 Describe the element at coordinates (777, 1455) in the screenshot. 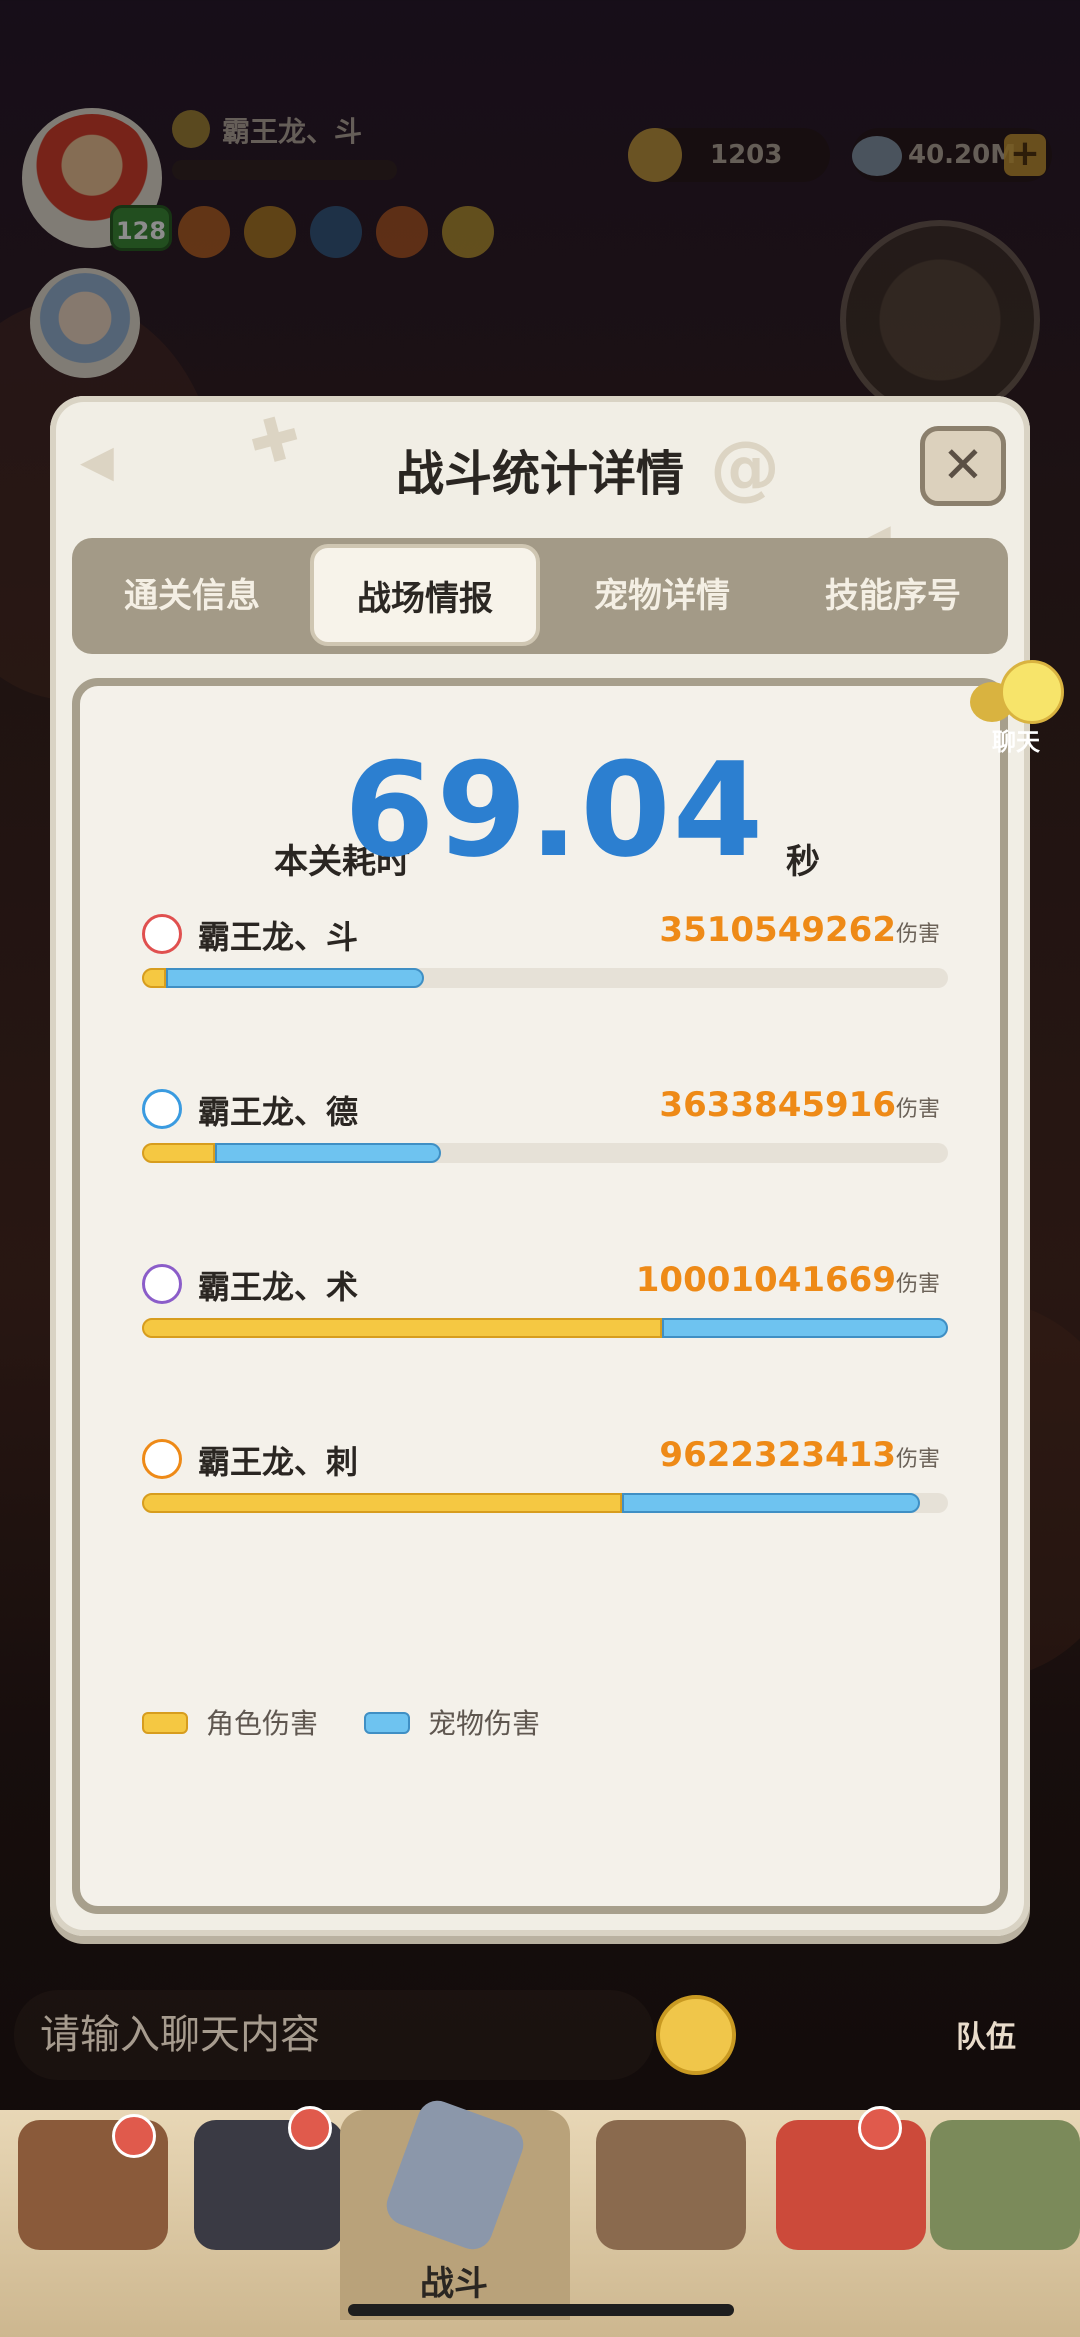

I see `row-damage-value: 9622323413` at that location.